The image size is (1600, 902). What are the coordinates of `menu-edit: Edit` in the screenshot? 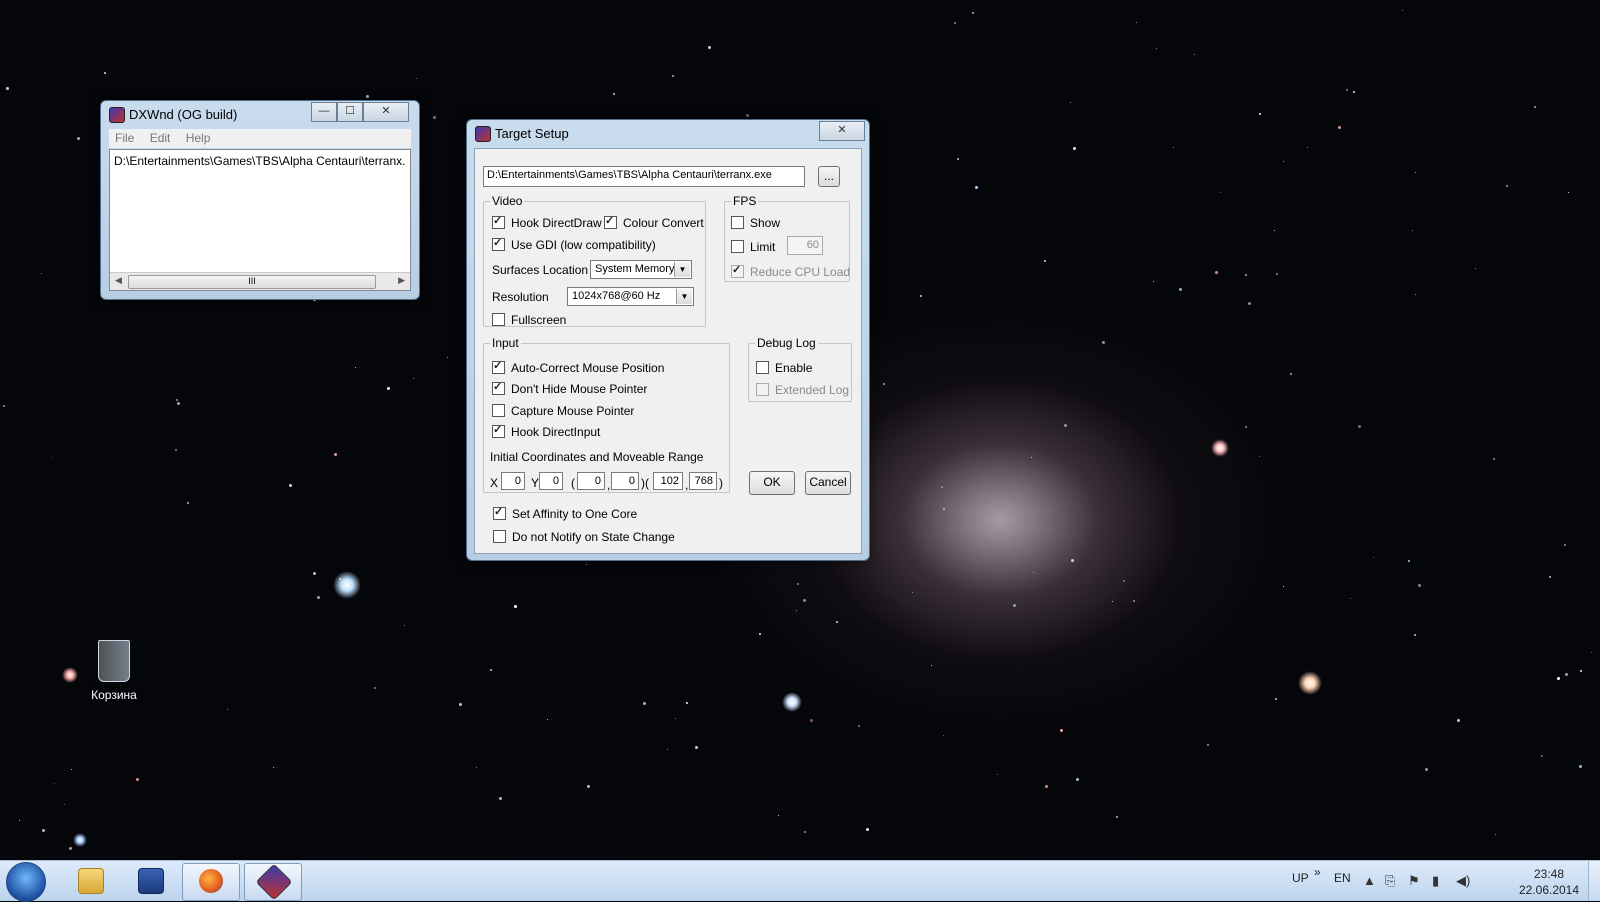 It's located at (160, 138).